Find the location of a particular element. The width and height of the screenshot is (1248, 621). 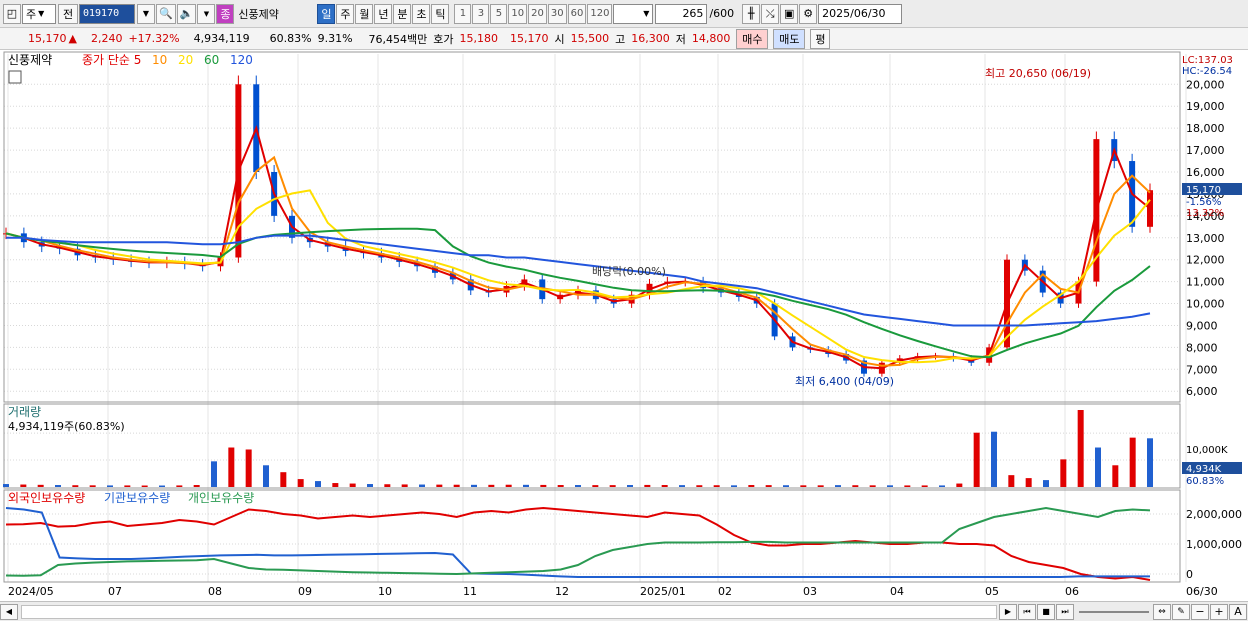

horizontal-scrollbar is located at coordinates (509, 611).